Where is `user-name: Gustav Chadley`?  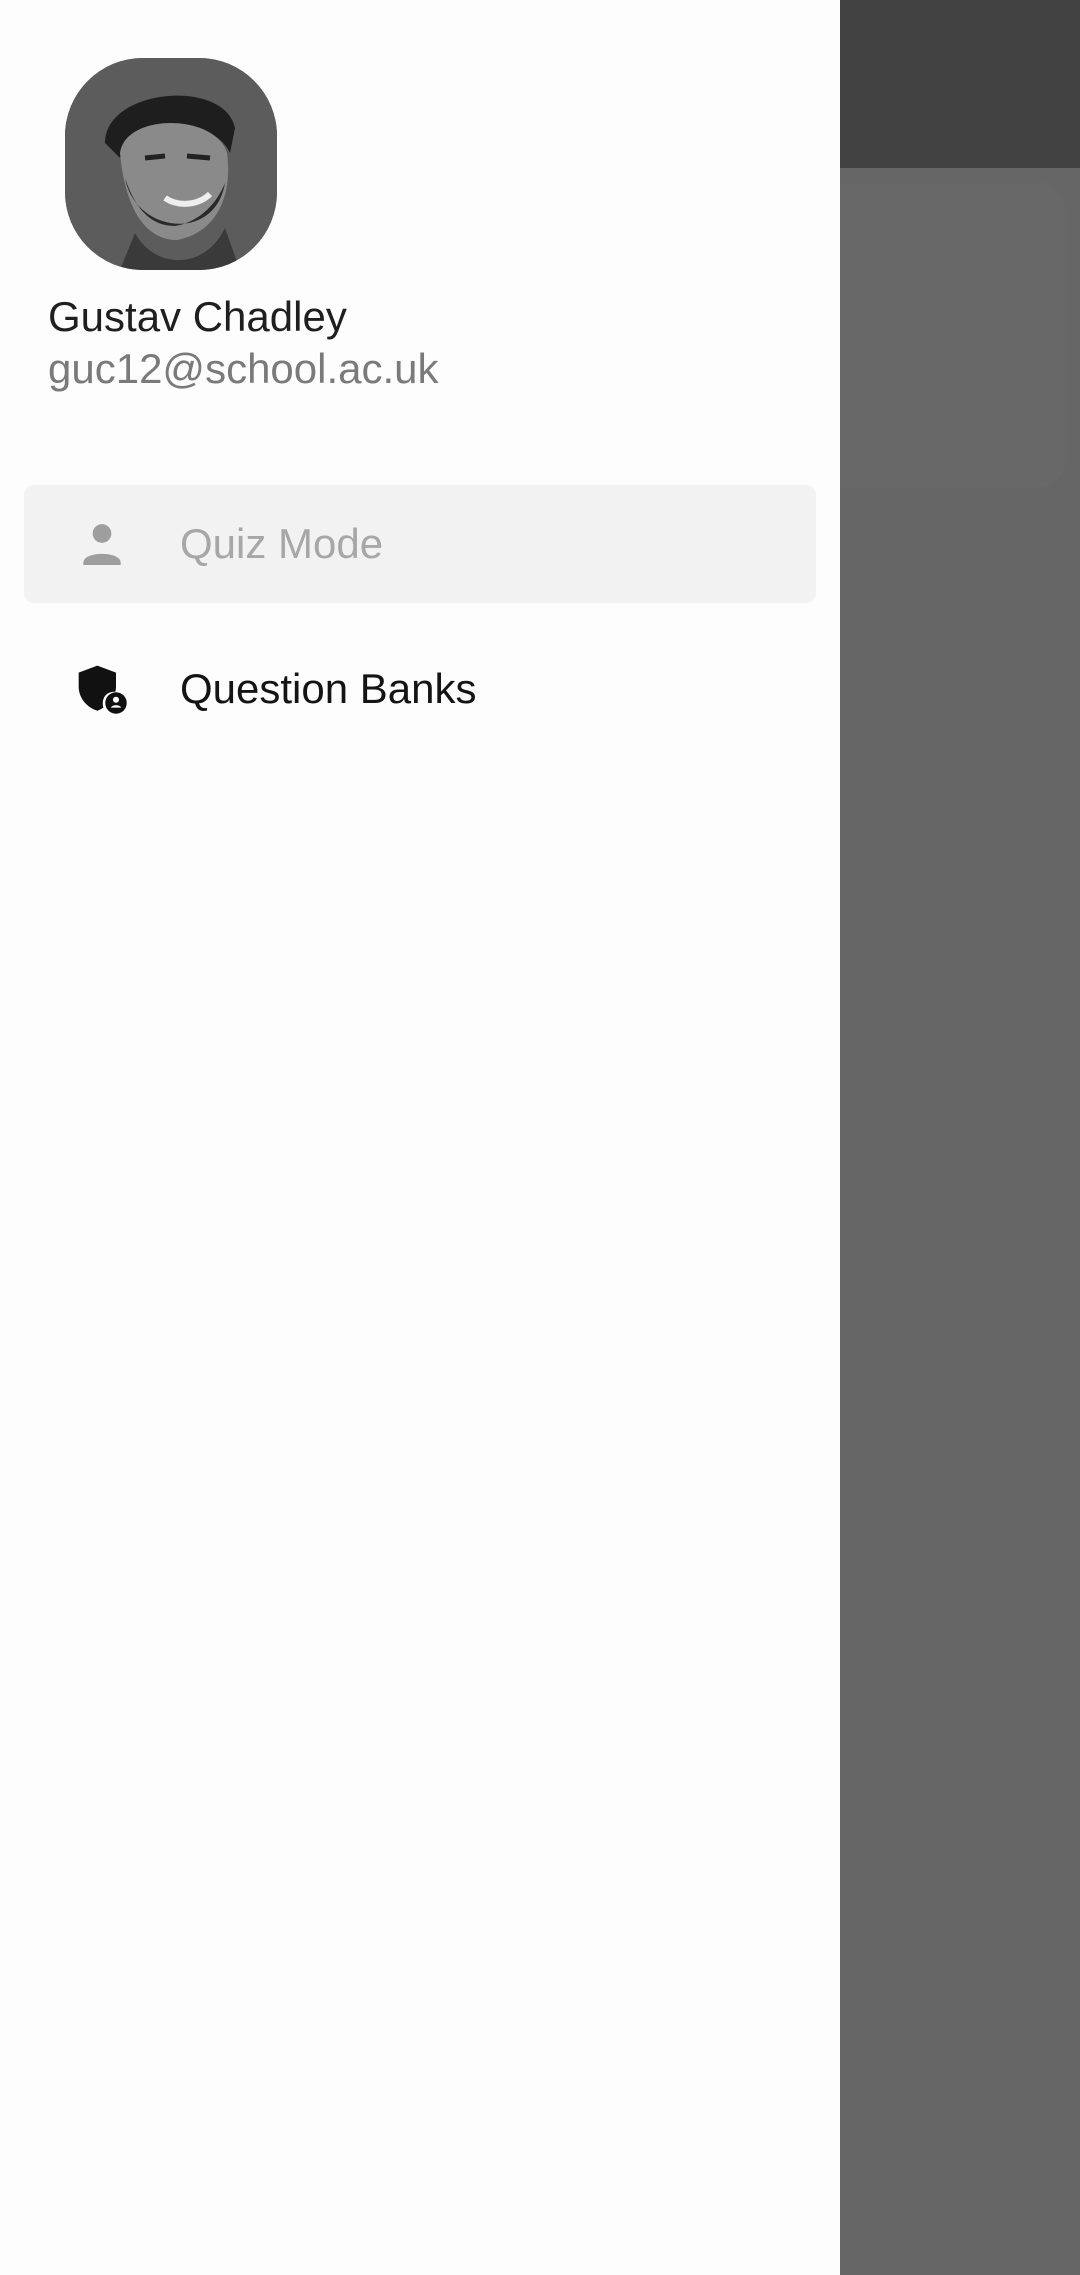
user-name: Gustav Chadley is located at coordinates (197, 316).